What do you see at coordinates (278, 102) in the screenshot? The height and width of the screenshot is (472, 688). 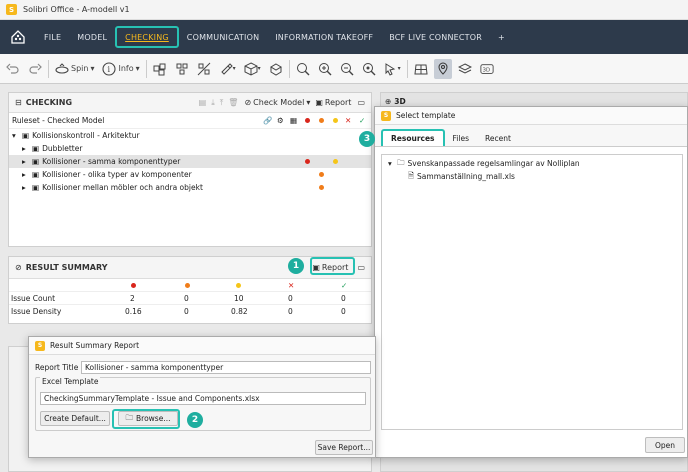 I see `check-model-button: Check Model` at bounding box center [278, 102].